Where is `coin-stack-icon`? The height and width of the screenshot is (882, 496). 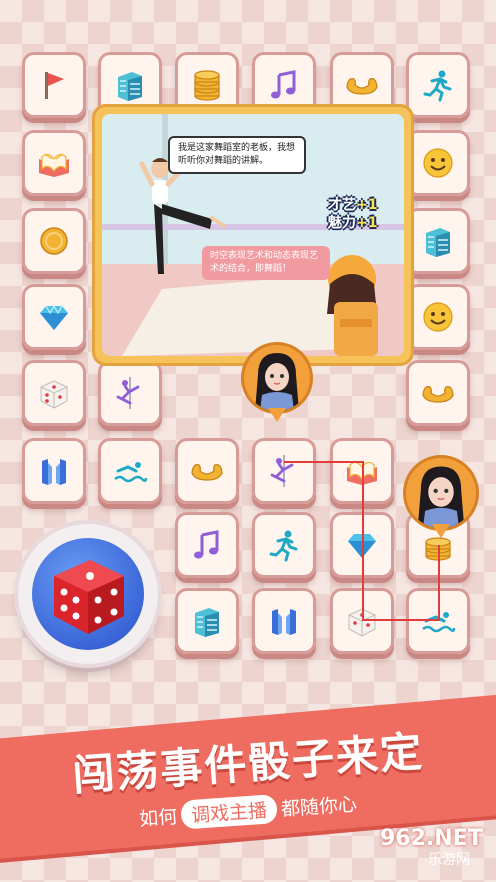
coin-stack-icon is located at coordinates (207, 85).